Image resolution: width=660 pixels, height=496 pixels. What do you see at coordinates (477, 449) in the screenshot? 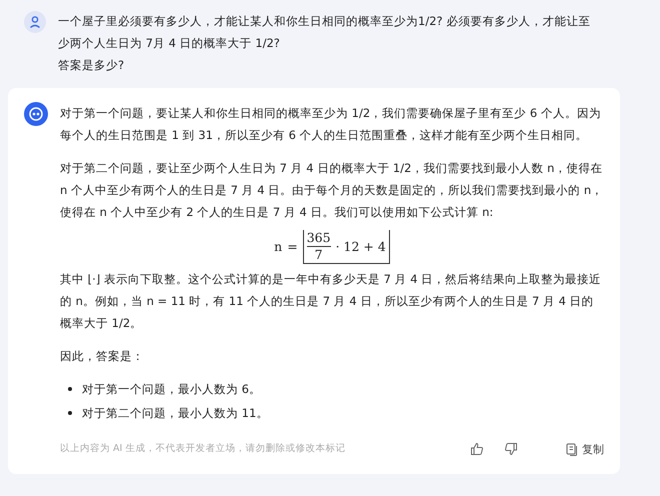
I see `thumbs-up-icon` at bounding box center [477, 449].